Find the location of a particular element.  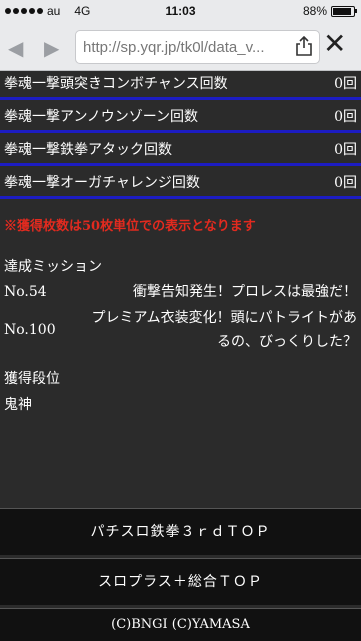

forward-arrow-icon: ▶ is located at coordinates (51, 48).